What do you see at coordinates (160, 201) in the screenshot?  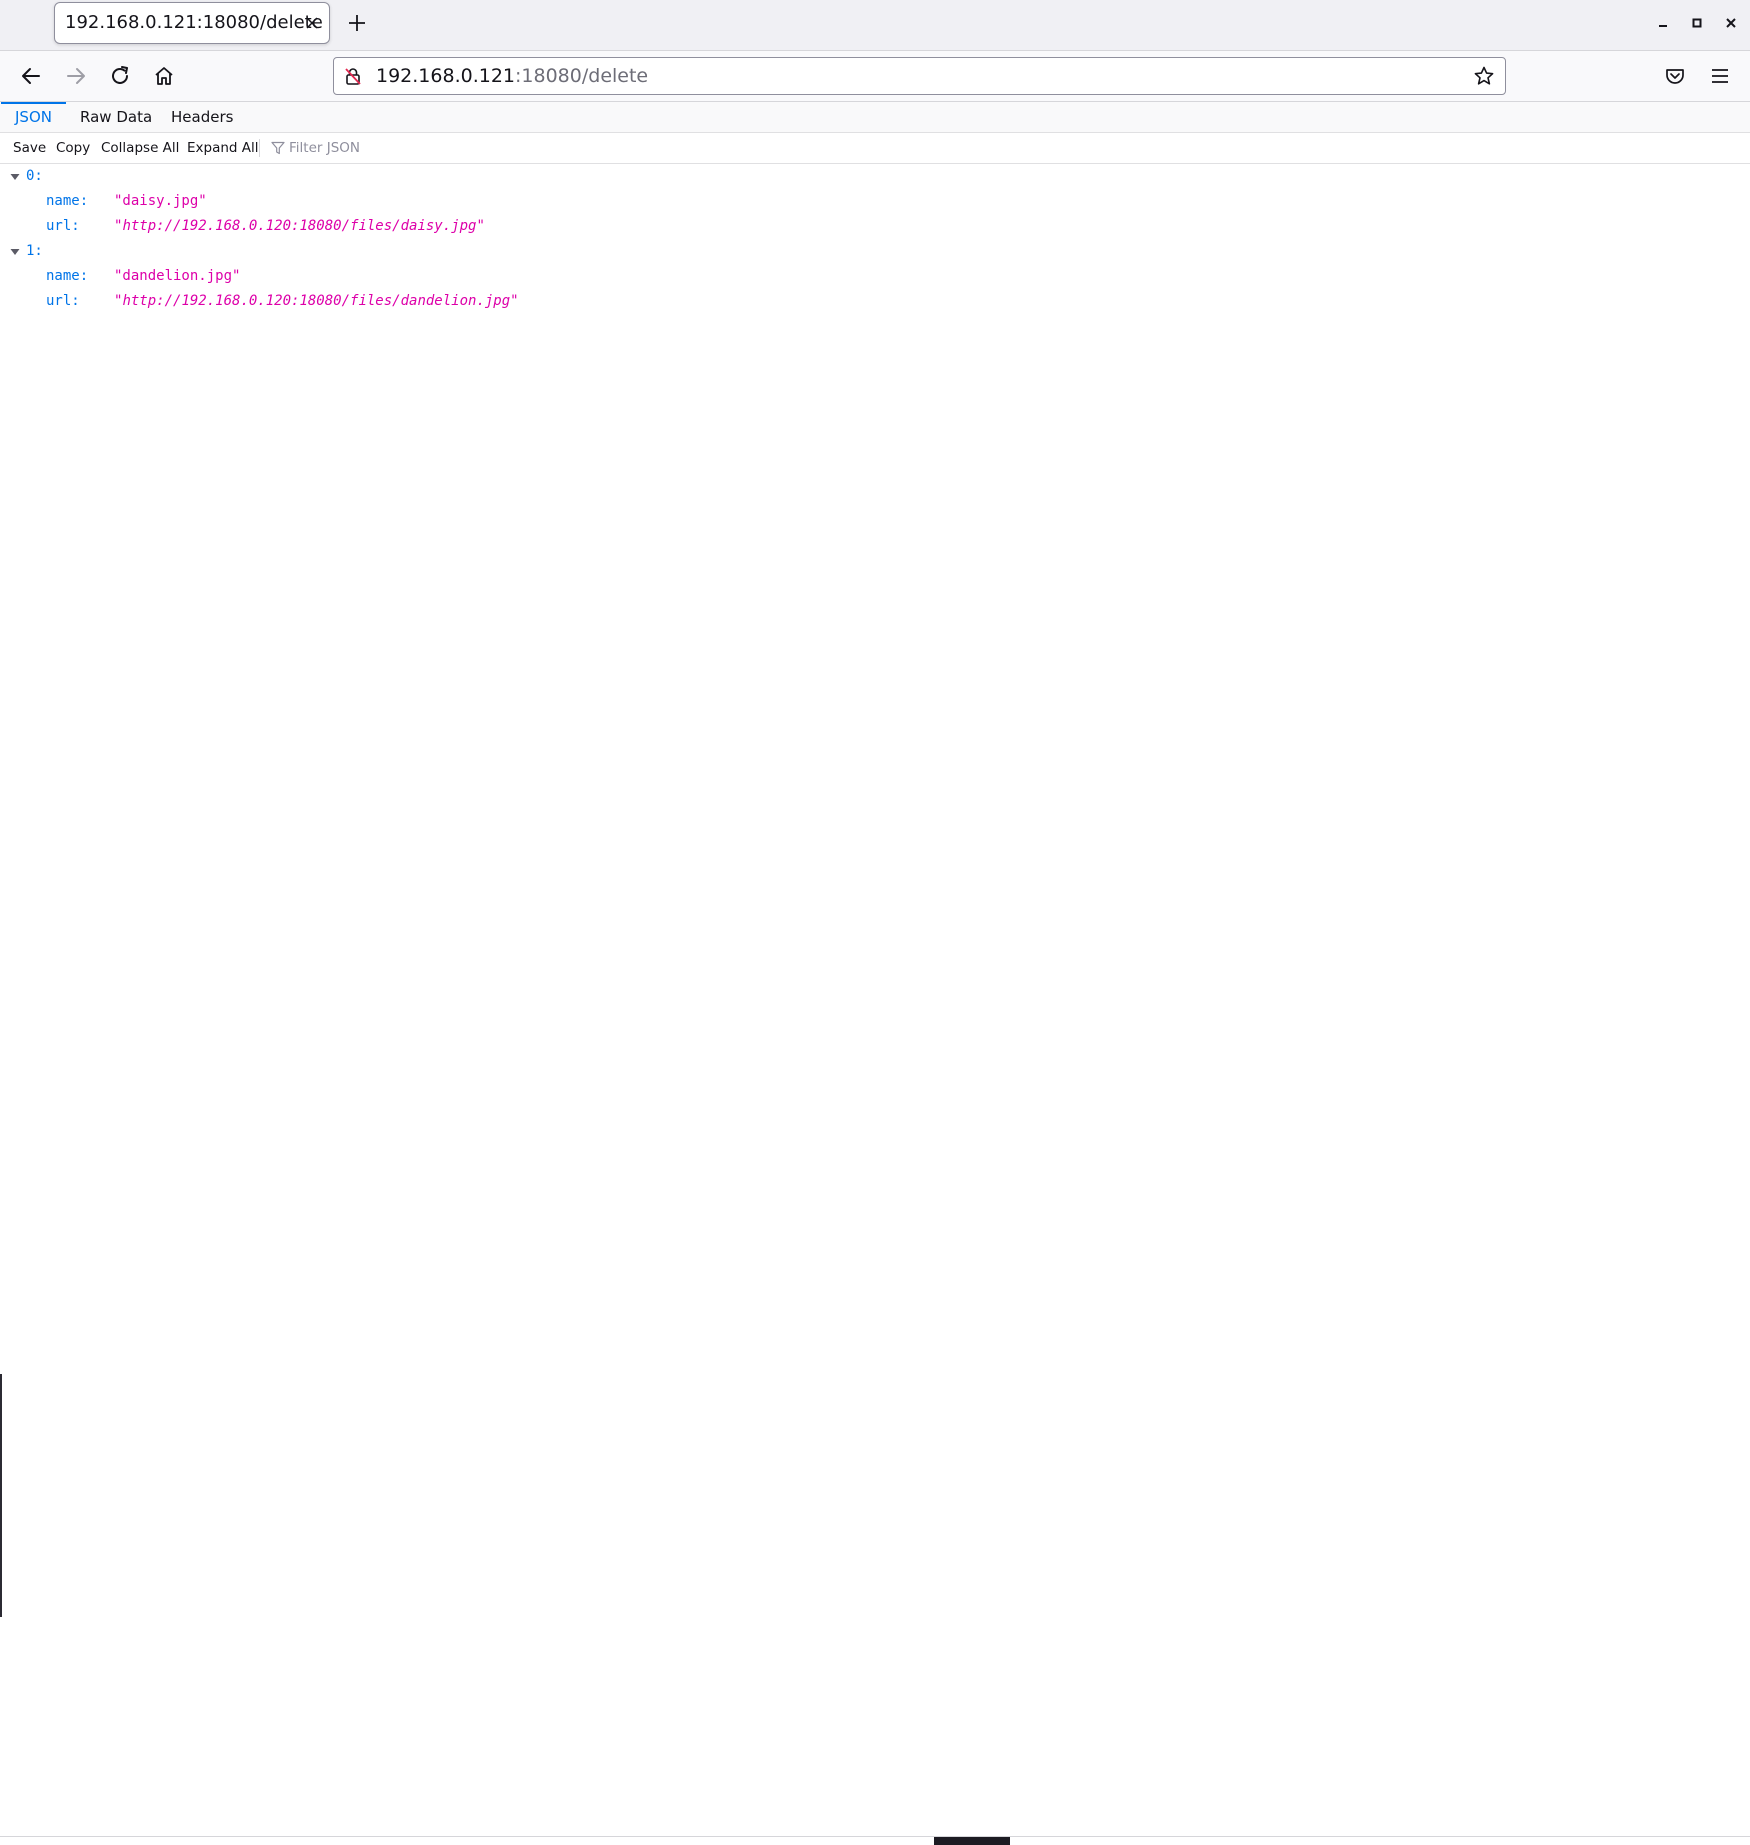 I see `json-string-value: "daisy.jpg"` at bounding box center [160, 201].